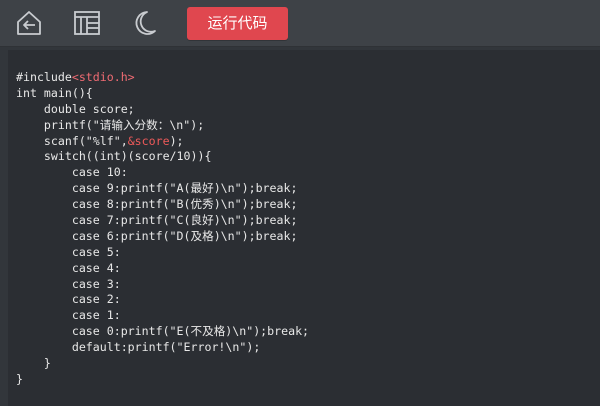  Describe the element at coordinates (103, 77) in the screenshot. I see `include-header: <stdio.h>` at that location.